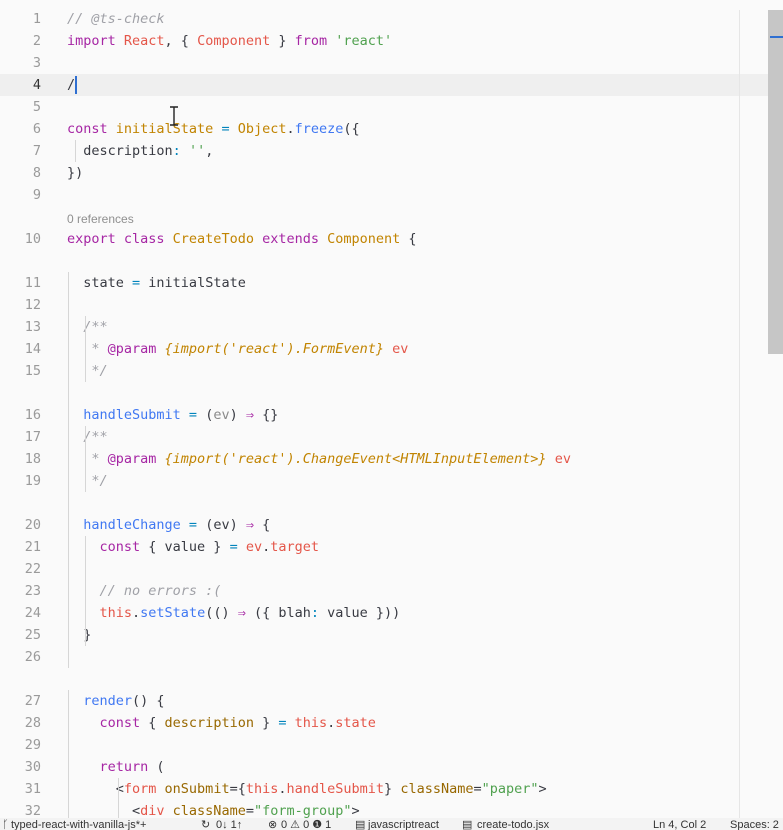 The width and height of the screenshot is (783, 830). Describe the element at coordinates (391, 701) in the screenshot. I see `code-line: 27 render() {` at that location.